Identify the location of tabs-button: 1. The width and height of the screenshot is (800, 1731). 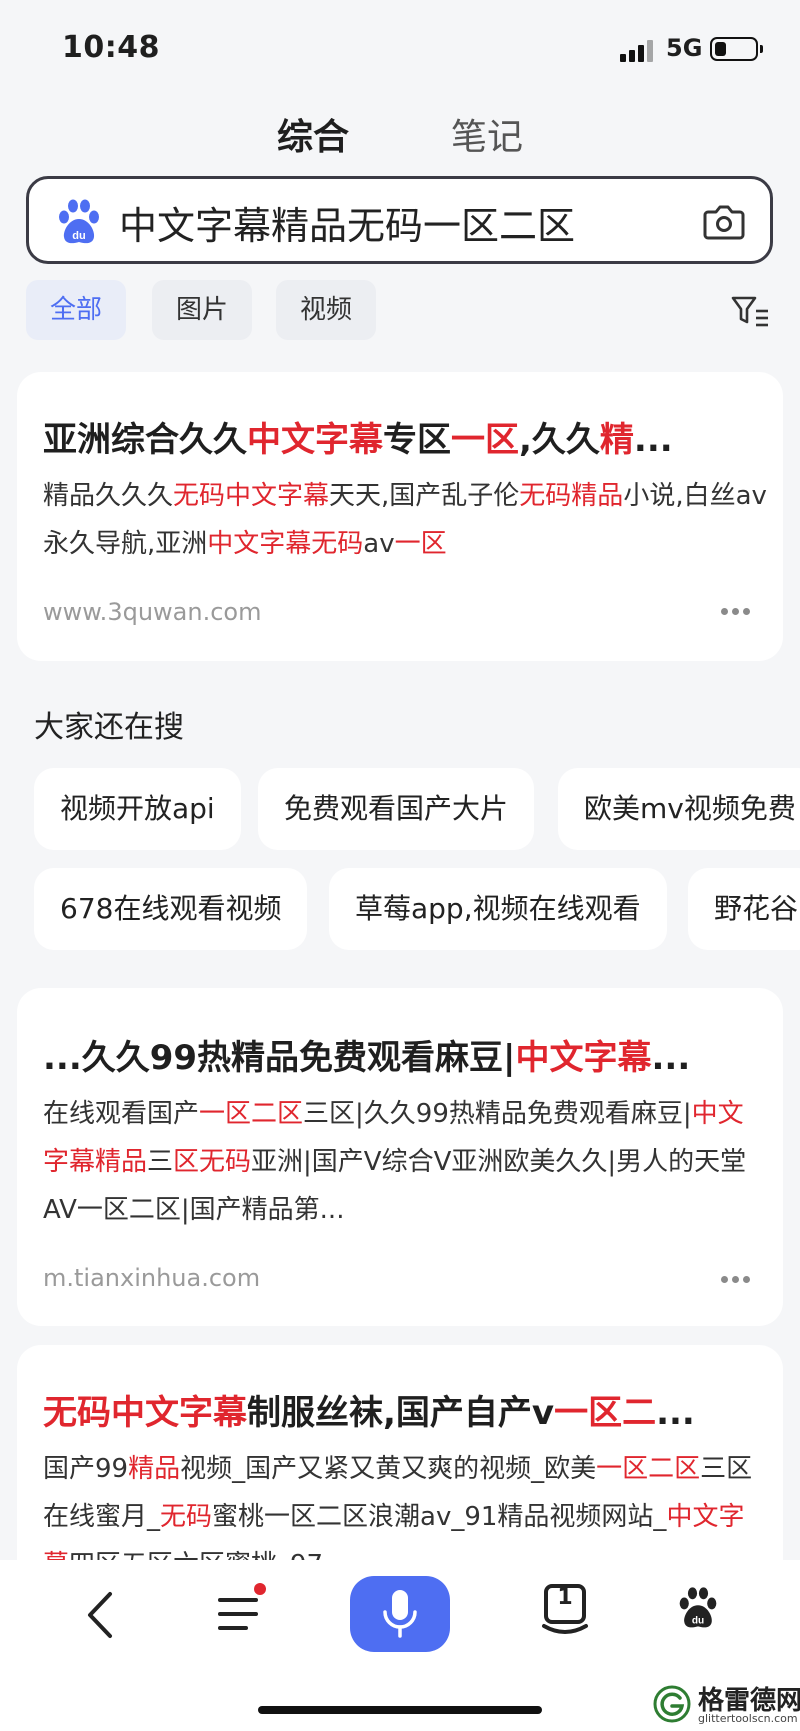
(565, 1609).